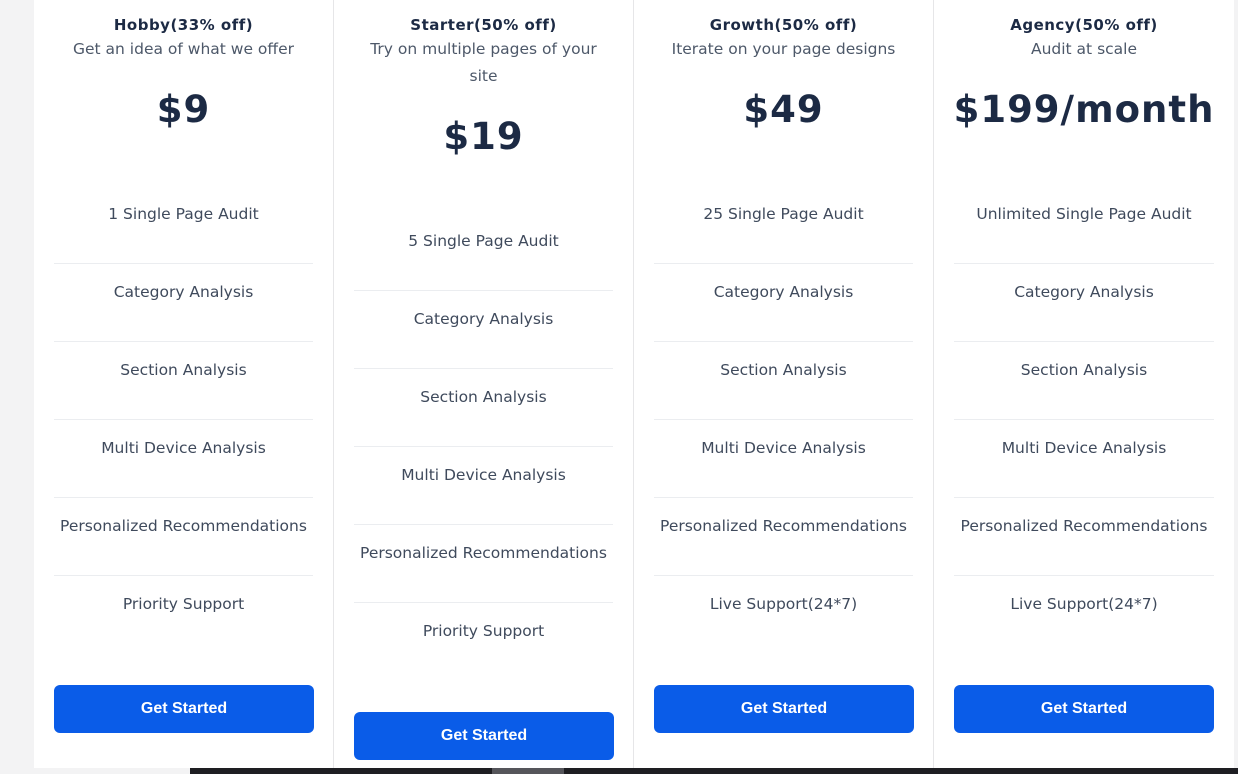 The height and width of the screenshot is (774, 1238). Describe the element at coordinates (183, 109) in the screenshot. I see `plan-price: $9` at that location.